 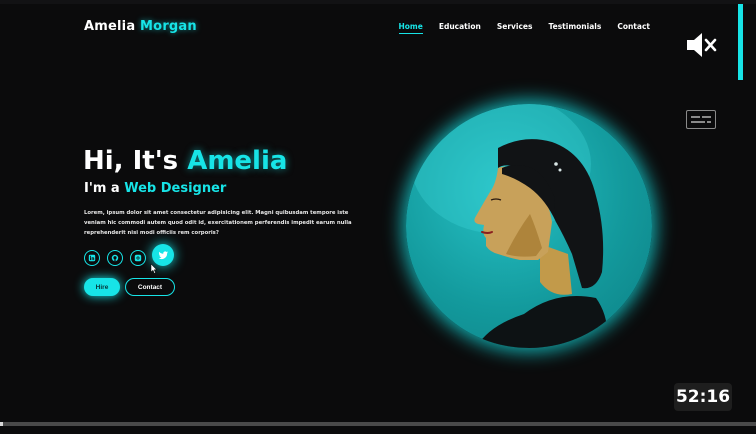 I want to click on contact-button: Contact, so click(x=150, y=287).